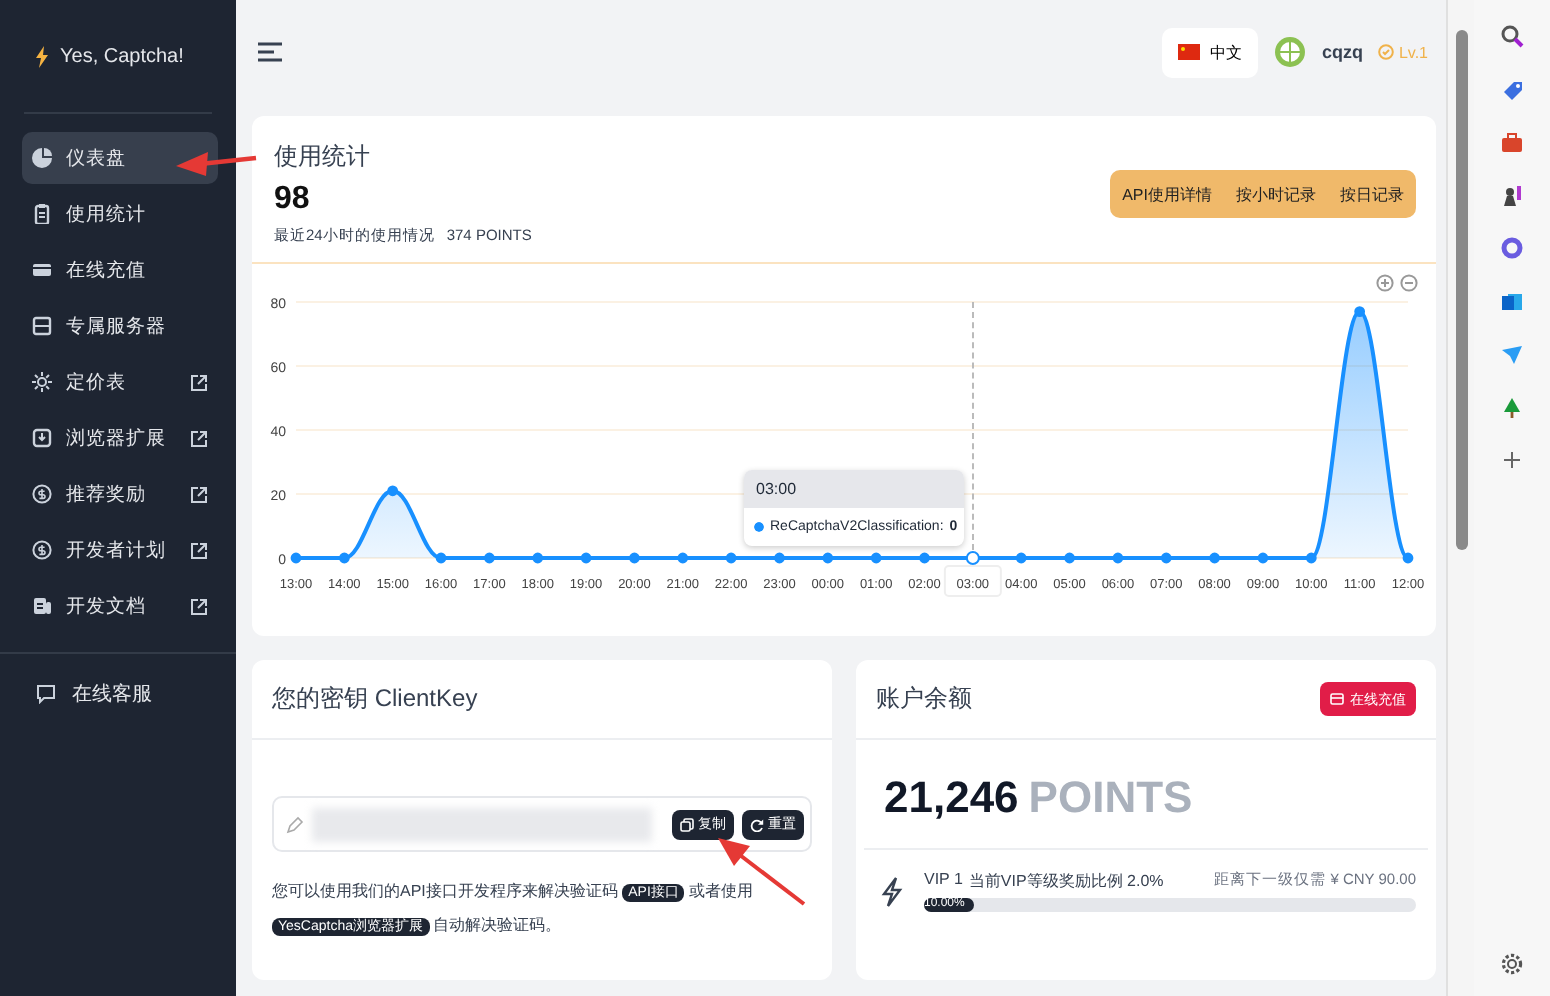 This screenshot has height=996, width=1550. I want to click on document-icon, so click(42, 606).